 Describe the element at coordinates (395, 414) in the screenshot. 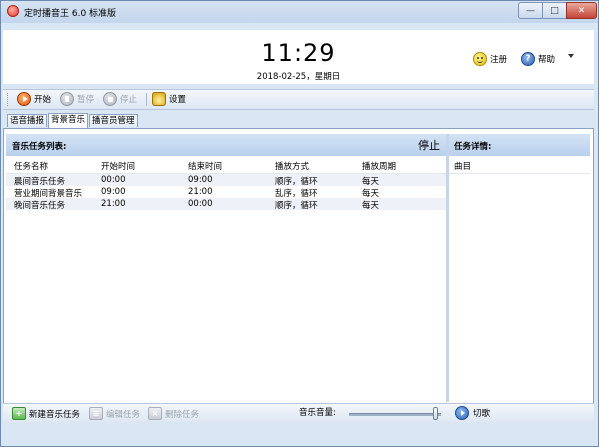

I see `music-volume-slider` at that location.